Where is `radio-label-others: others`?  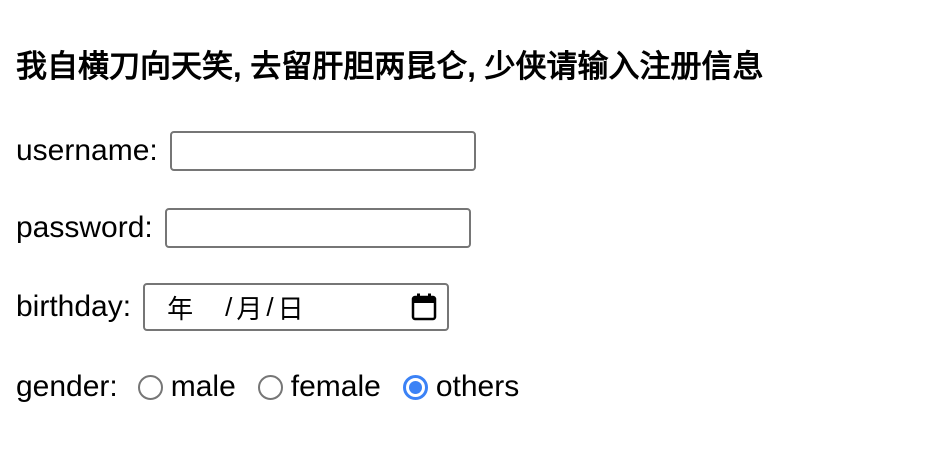 radio-label-others: others is located at coordinates (477, 386).